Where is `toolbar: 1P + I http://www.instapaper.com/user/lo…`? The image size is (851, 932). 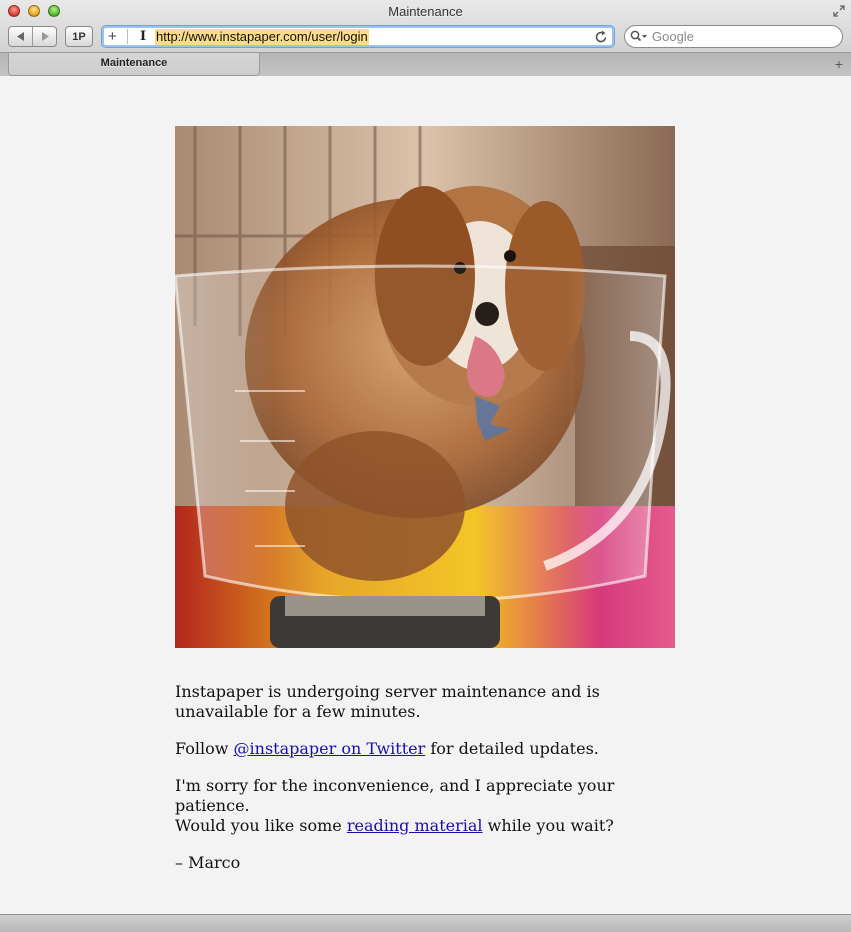
toolbar: 1P + I http://www.instapaper.com/user/lo… is located at coordinates (425, 37).